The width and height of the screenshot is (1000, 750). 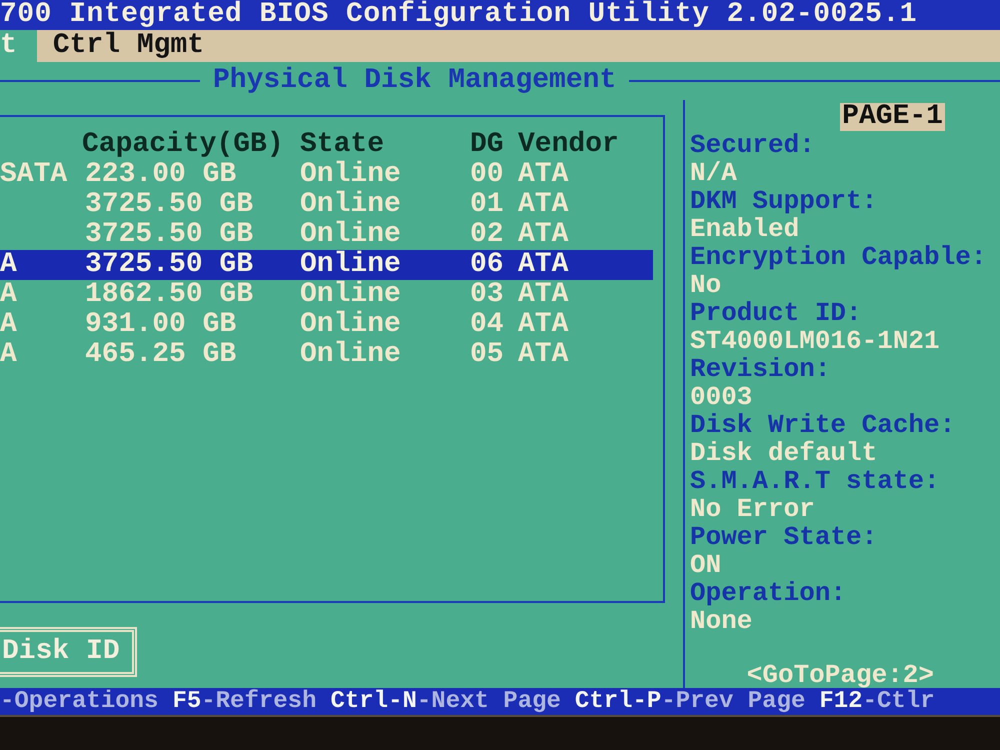 I want to click on tab: t, so click(x=18, y=46).